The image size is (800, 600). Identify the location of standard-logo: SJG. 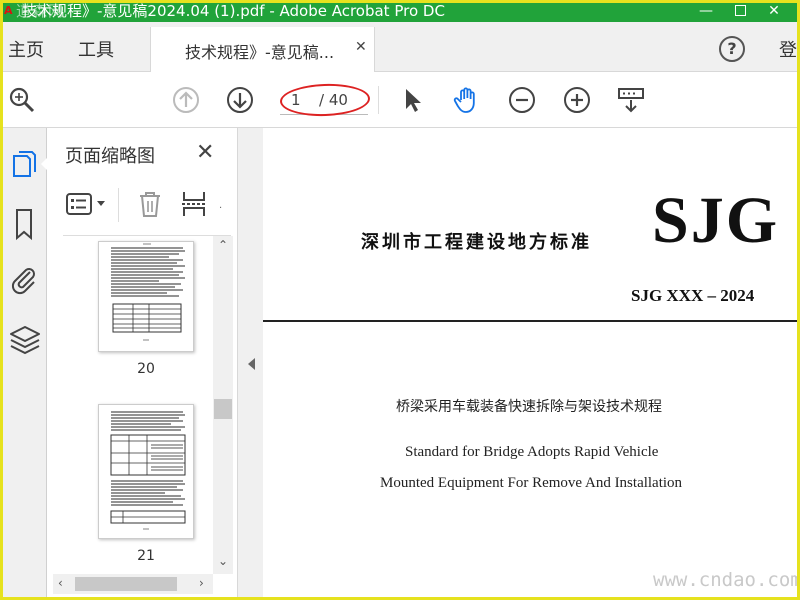
(716, 220).